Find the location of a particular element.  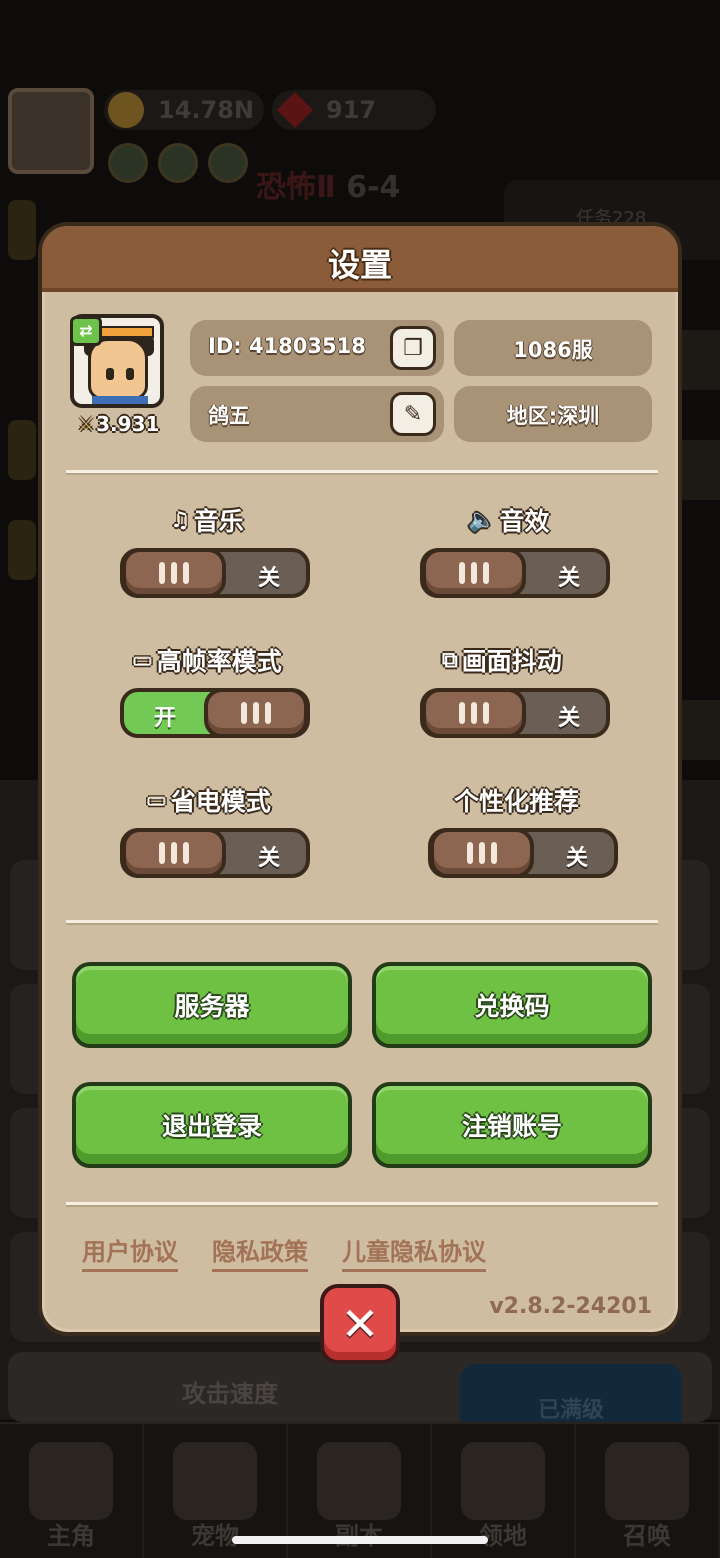

gem-amount: 917 is located at coordinates (351, 110).